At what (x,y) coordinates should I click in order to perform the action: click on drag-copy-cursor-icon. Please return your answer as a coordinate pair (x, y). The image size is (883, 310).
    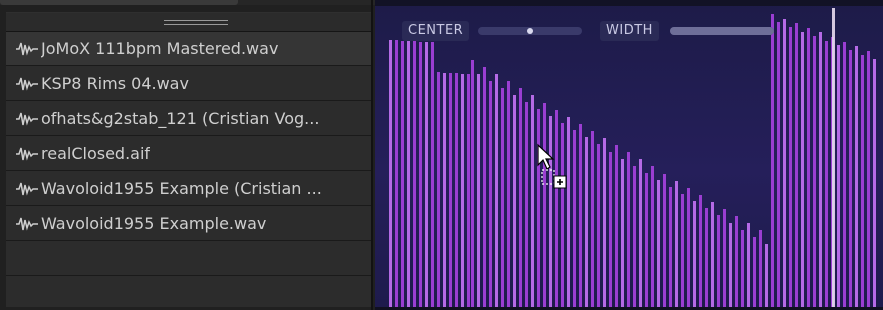
    Looking at the image, I should click on (552, 166).